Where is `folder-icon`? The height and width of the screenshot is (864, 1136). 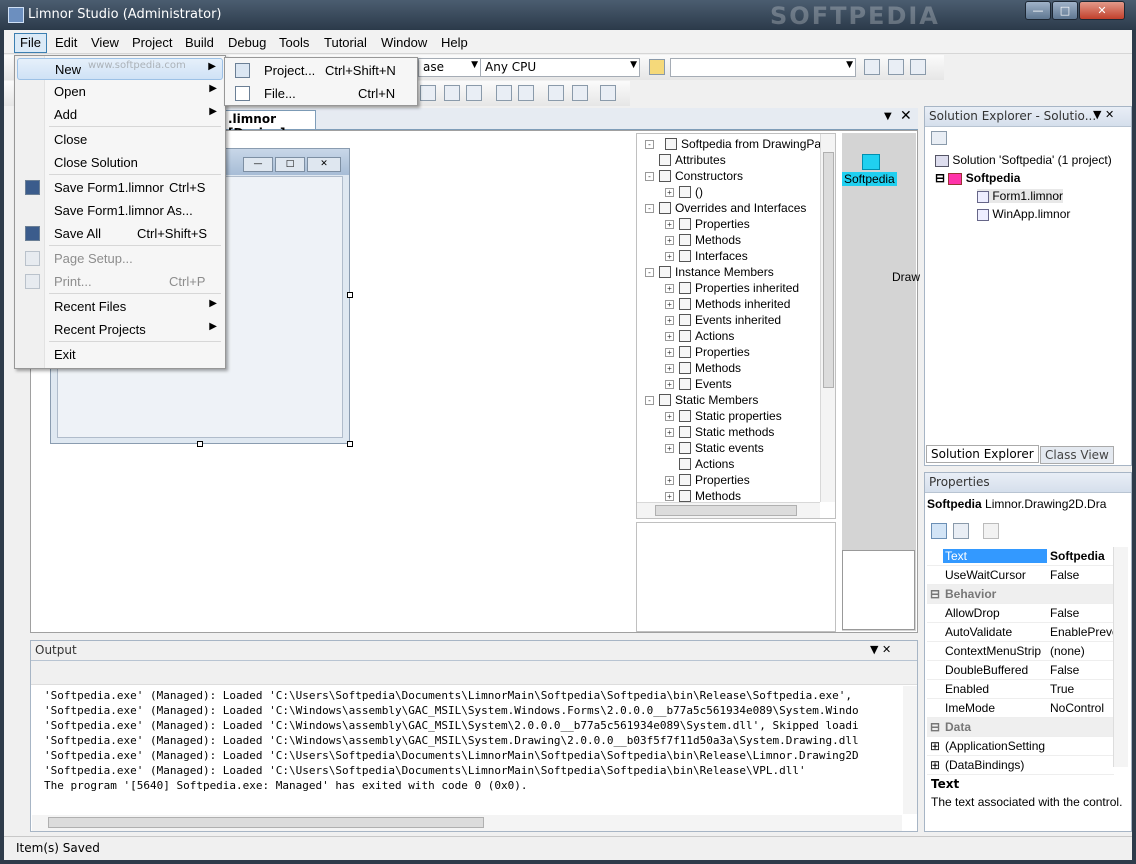 folder-icon is located at coordinates (657, 67).